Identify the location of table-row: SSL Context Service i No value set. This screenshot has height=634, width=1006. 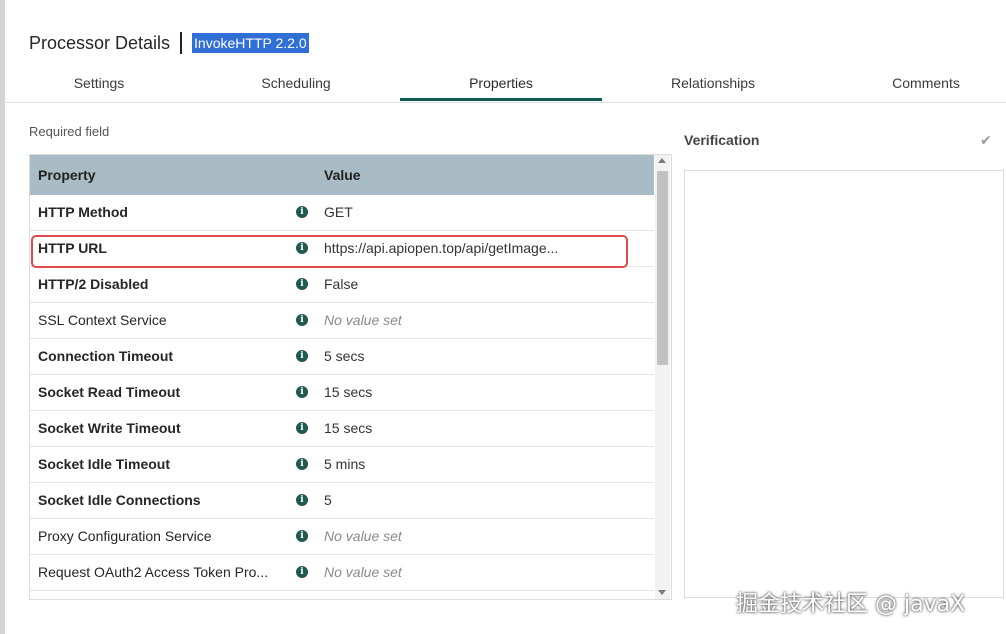
(342, 321).